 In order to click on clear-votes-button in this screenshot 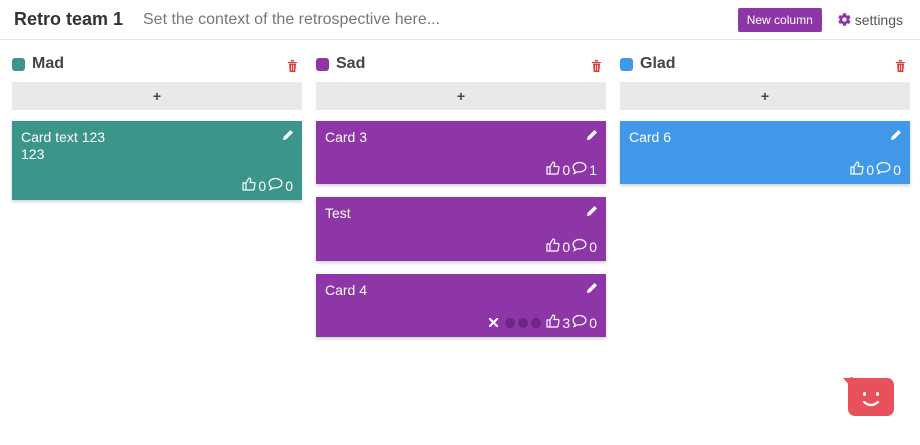, I will do `click(493, 323)`.